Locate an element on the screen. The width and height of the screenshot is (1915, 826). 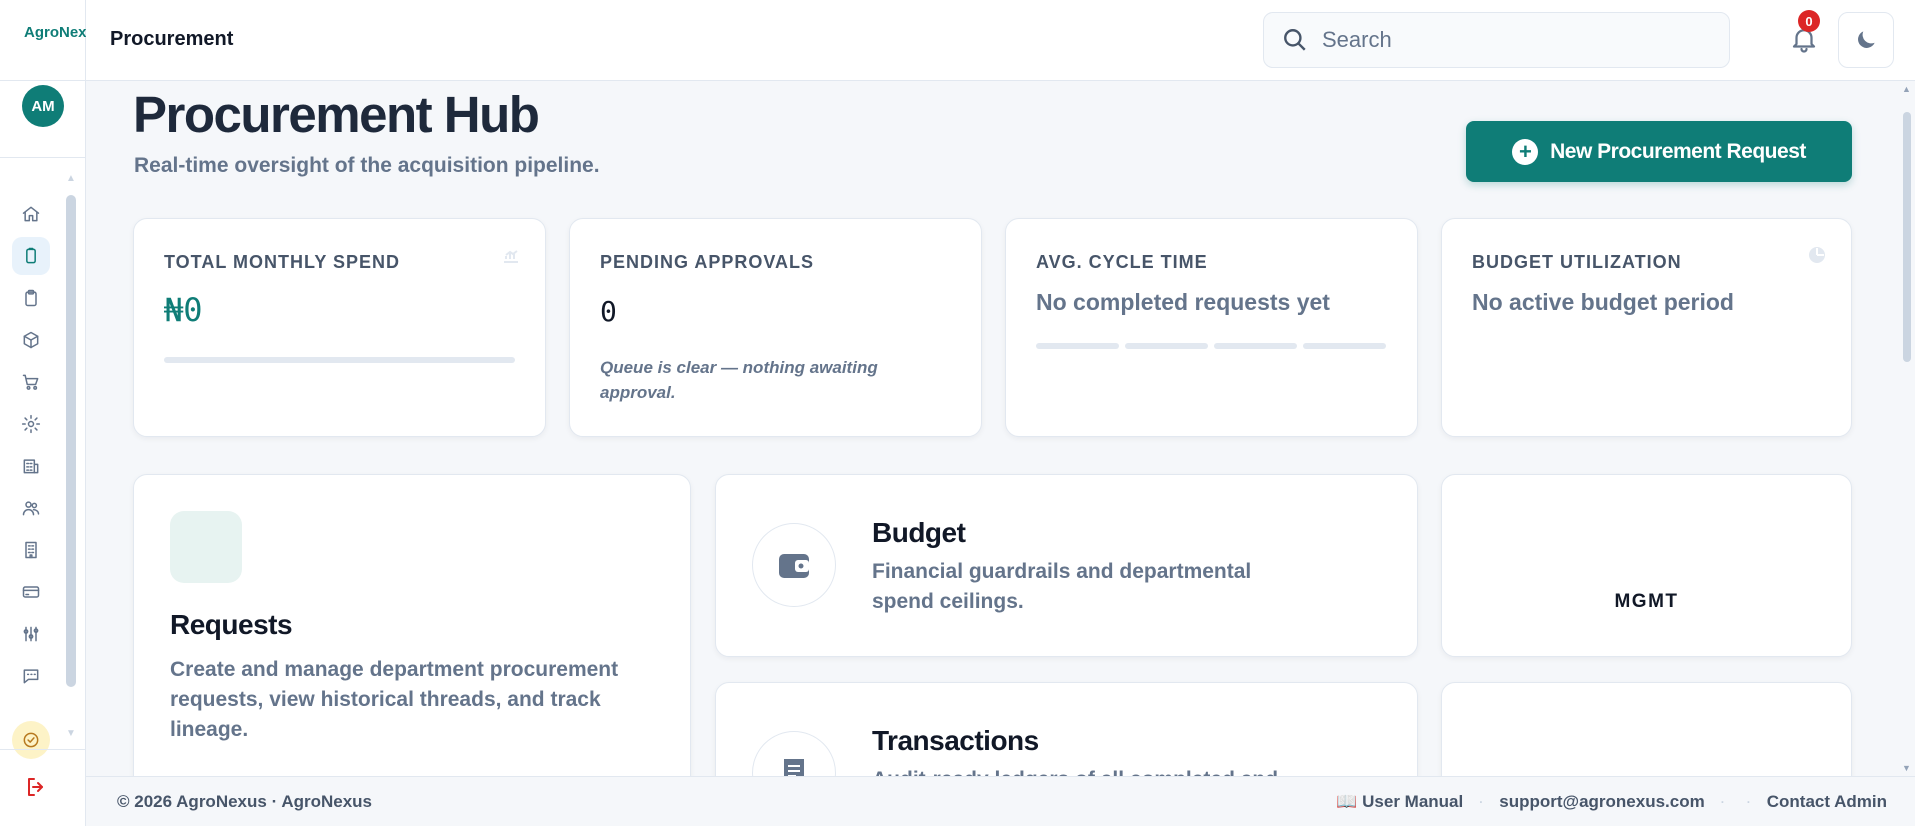
sidebar-item-tasks is located at coordinates (31, 740).